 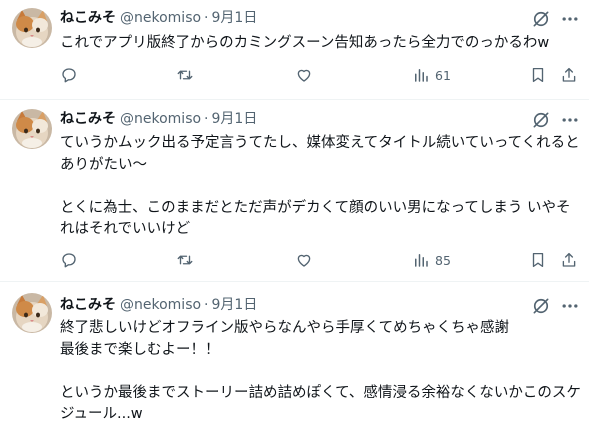 What do you see at coordinates (305, 43) in the screenshot?
I see `tweet-text: これでアプリ版終了からのカミングスーン告知あったら全力でのっかるわw` at bounding box center [305, 43].